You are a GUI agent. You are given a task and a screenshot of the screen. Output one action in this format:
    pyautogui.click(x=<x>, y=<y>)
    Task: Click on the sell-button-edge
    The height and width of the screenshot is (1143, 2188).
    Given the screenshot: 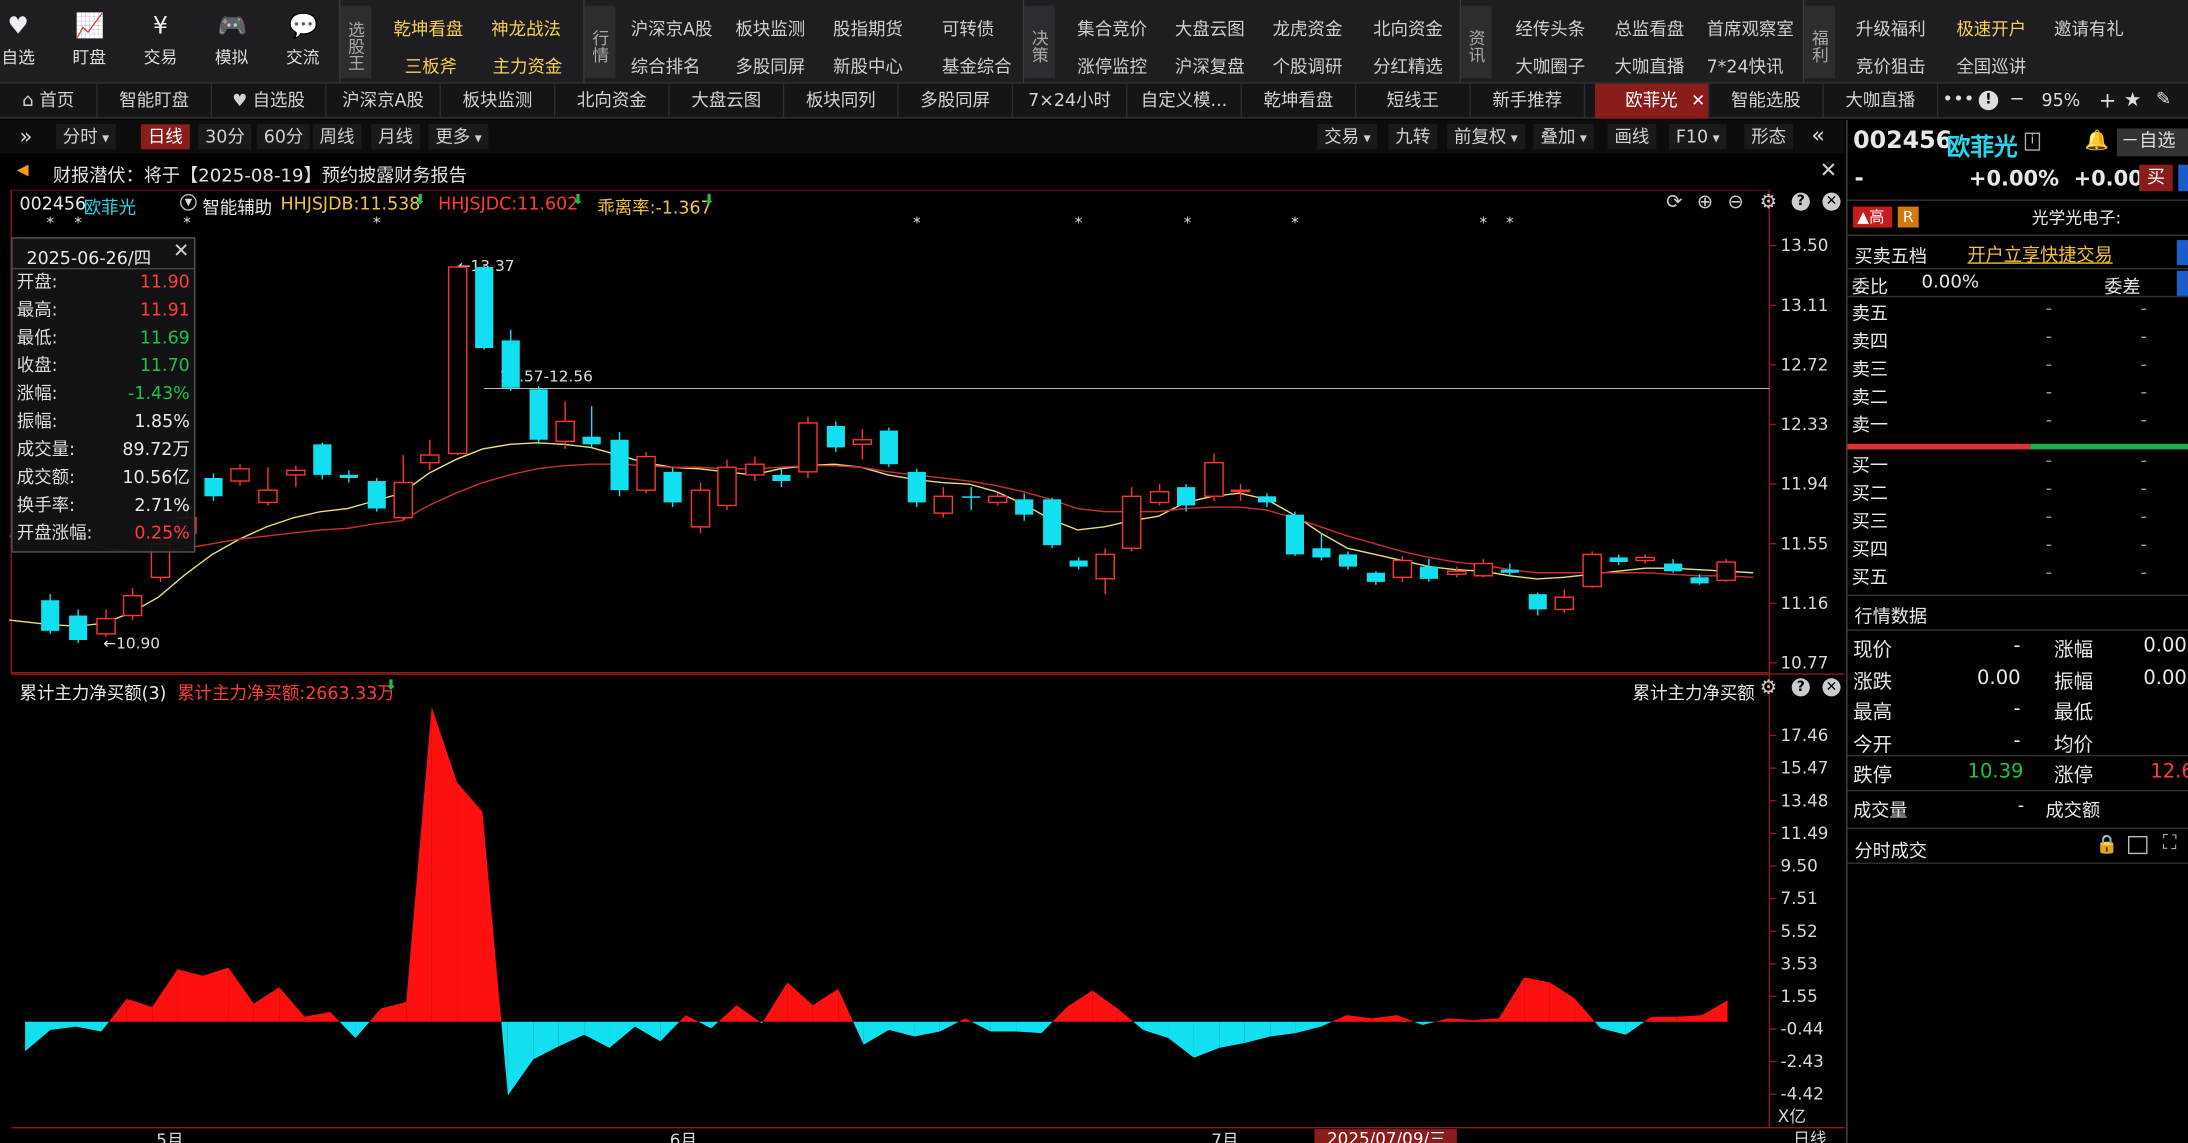 What is the action you would take?
    pyautogui.click(x=2183, y=178)
    